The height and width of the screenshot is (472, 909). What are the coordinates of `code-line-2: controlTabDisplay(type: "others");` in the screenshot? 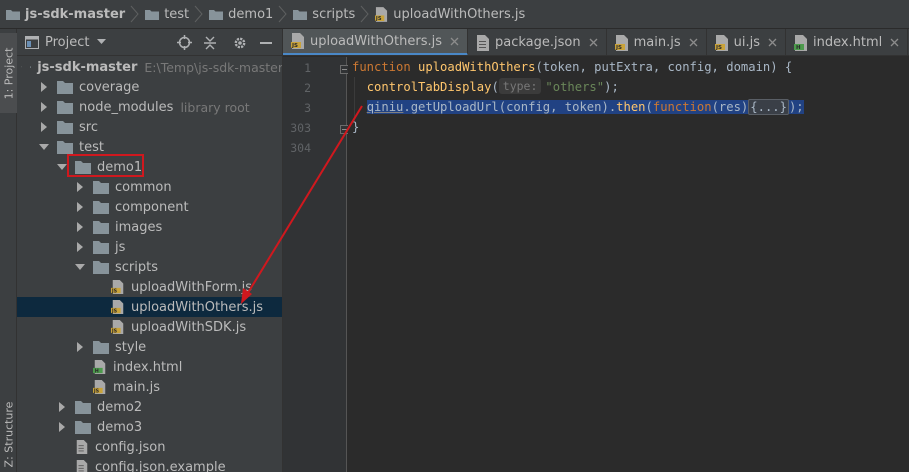 It's located at (485, 87).